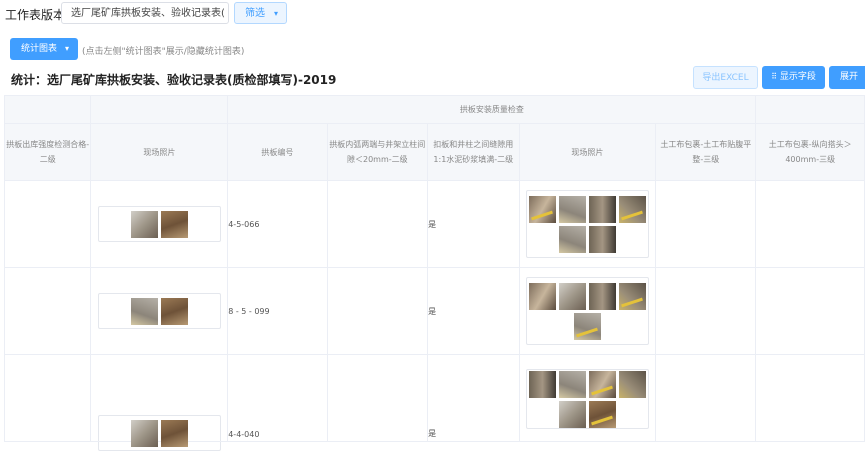 This screenshot has height=451, width=865. What do you see at coordinates (37, 15) in the screenshot?
I see `version-label: 工作表版本:` at bounding box center [37, 15].